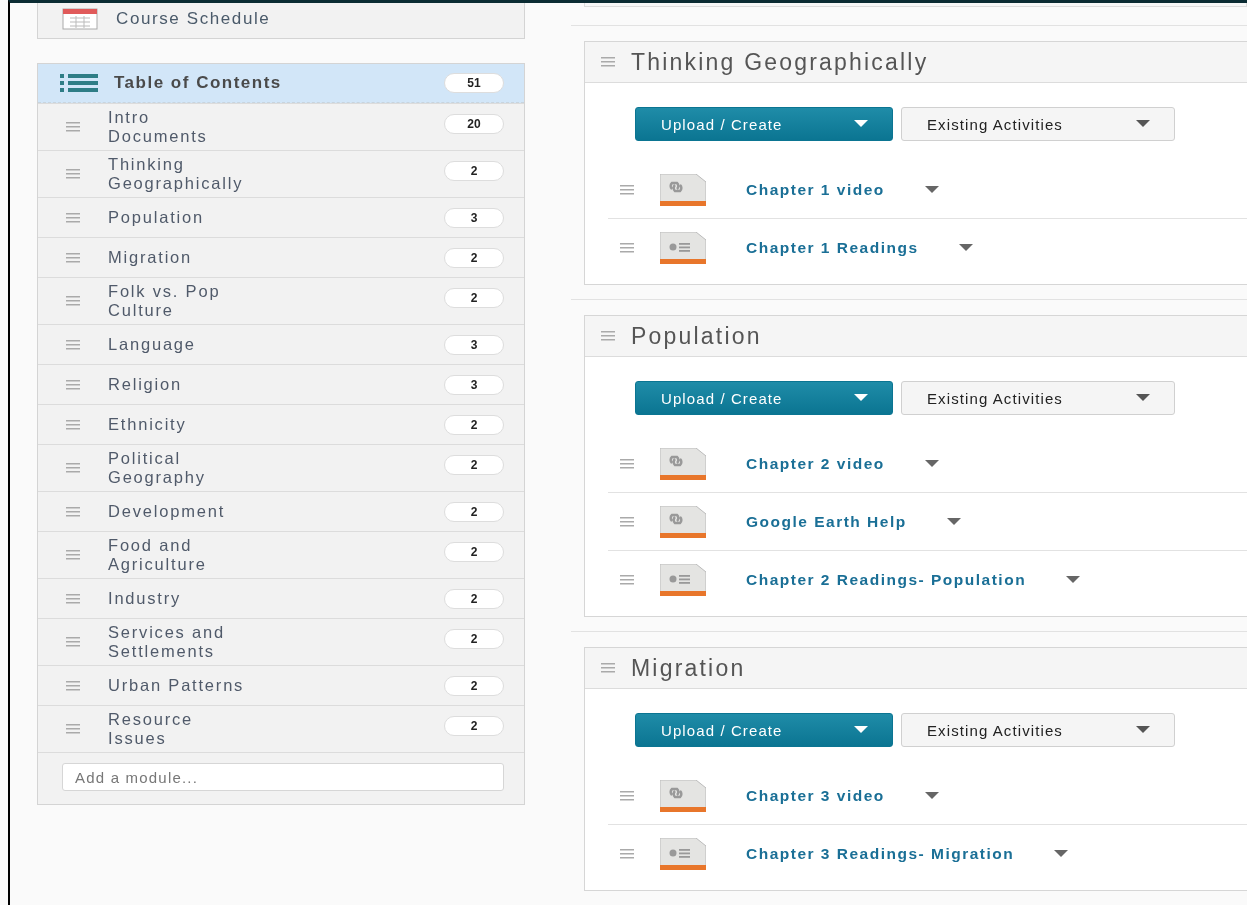 Image resolution: width=1247 pixels, height=905 pixels. What do you see at coordinates (281, 83) in the screenshot?
I see `table-of-contents-item: Table of Contents 51` at bounding box center [281, 83].